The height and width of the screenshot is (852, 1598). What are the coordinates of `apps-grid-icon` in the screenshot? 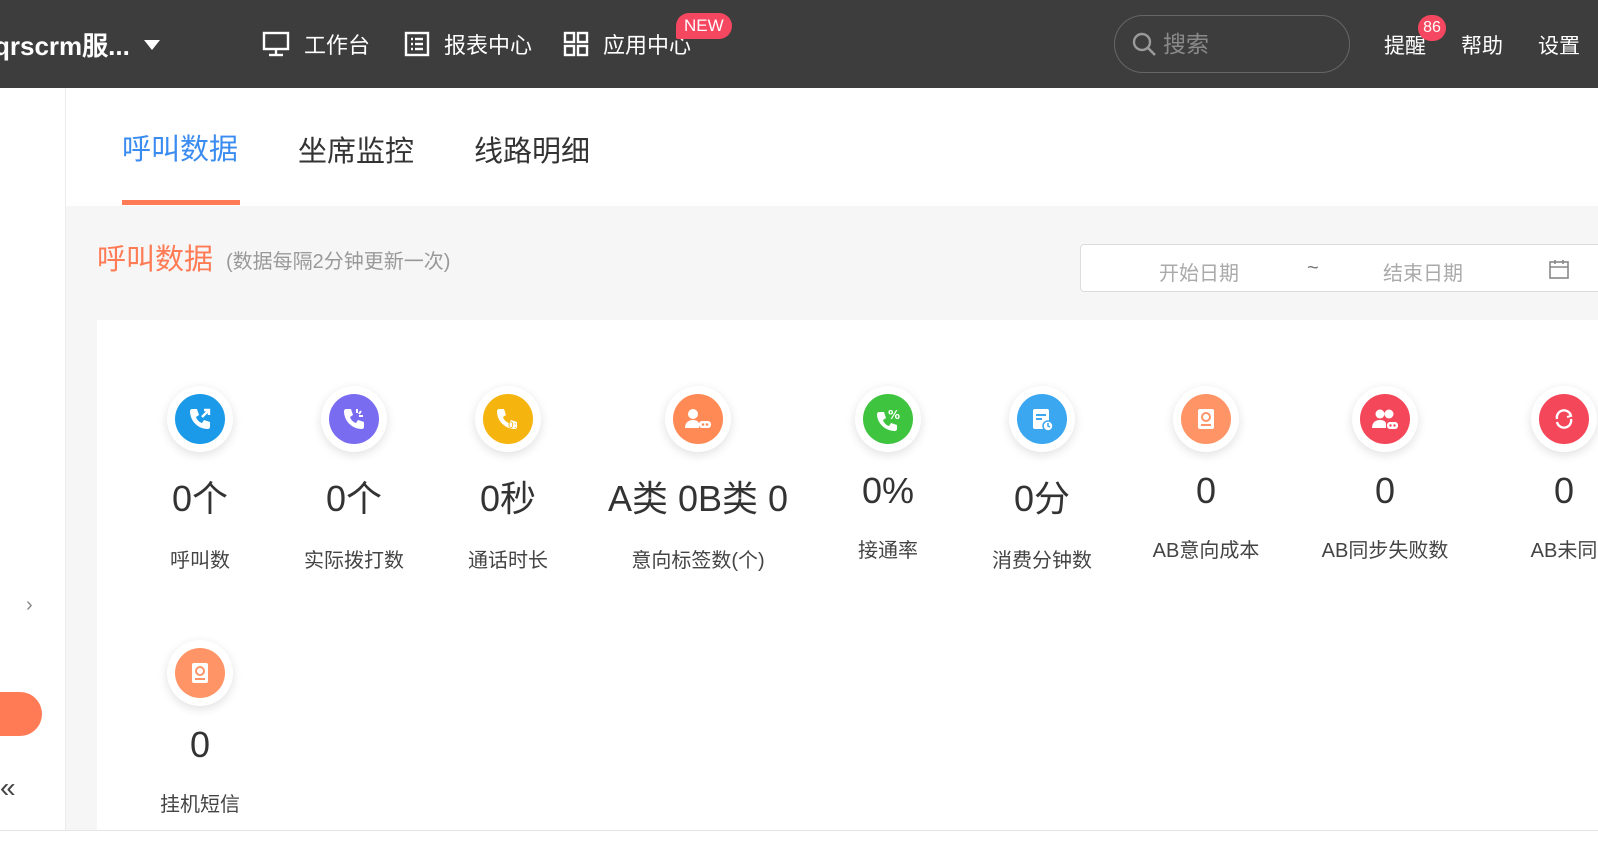 It's located at (576, 44).